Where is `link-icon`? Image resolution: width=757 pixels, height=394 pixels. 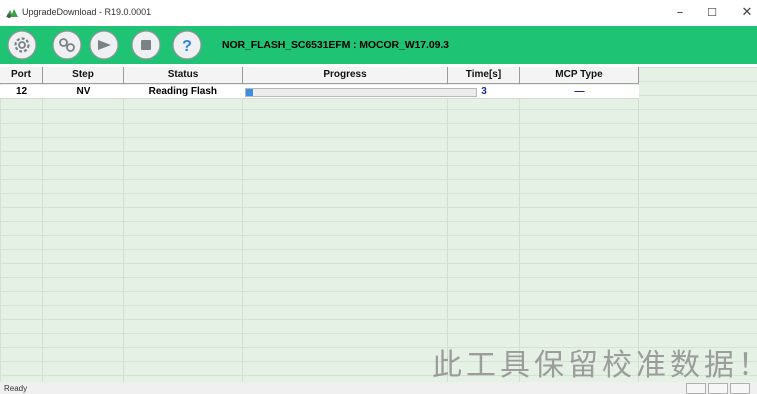 link-icon is located at coordinates (67, 45).